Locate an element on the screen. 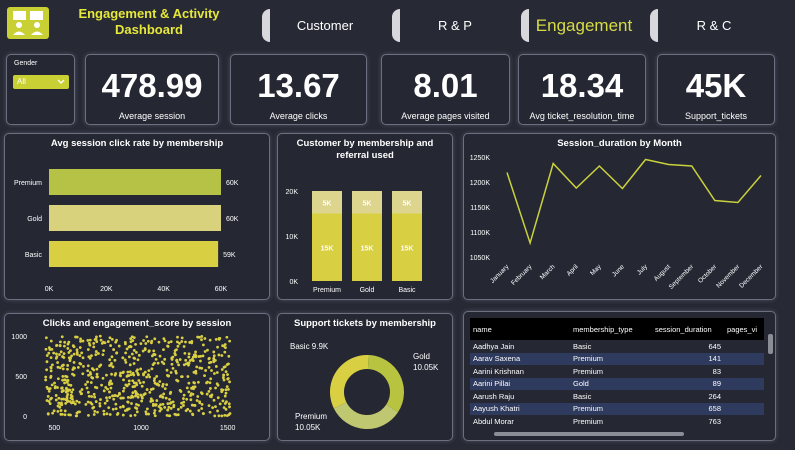 The image size is (795, 450). table-row: Aayush Khatri Premium 658 is located at coordinates (617, 408).